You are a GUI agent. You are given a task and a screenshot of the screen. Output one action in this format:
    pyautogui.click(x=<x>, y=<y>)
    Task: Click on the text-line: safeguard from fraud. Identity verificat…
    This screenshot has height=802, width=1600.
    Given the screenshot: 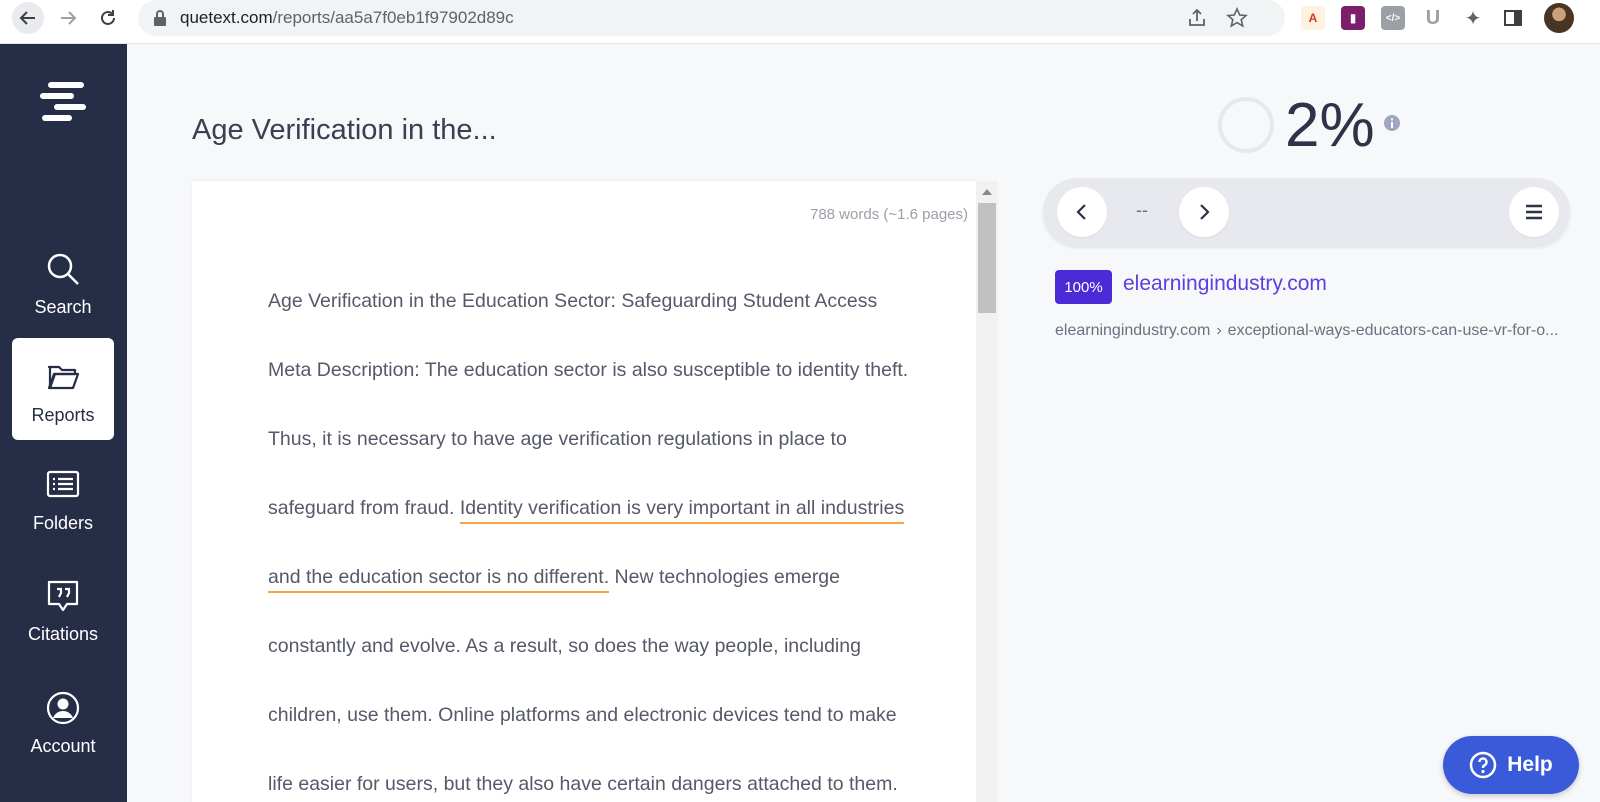 What is the action you would take?
    pyautogui.click(x=593, y=508)
    